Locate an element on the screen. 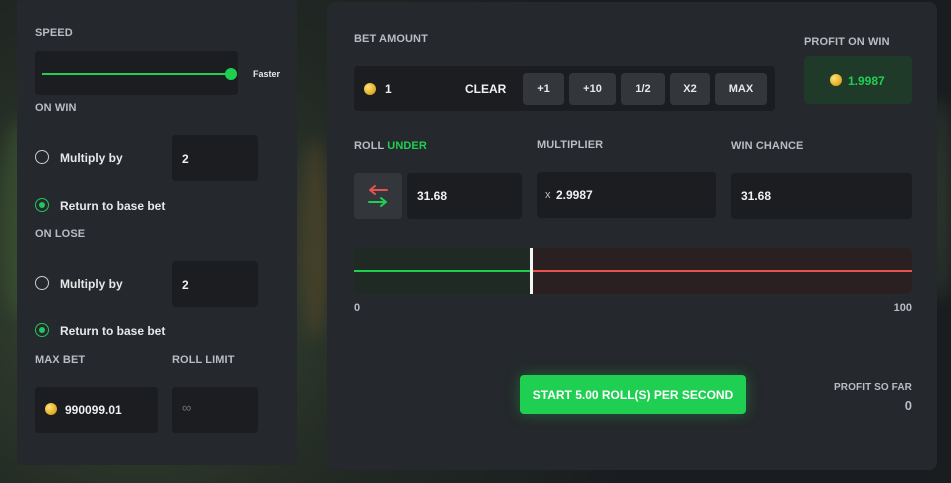  on-win-multiply-input: 2 is located at coordinates (215, 158).